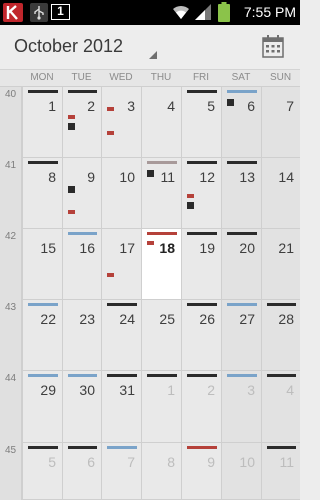 The image size is (320, 500). Describe the element at coordinates (280, 193) in the screenshot. I see `day-cell: 14` at that location.